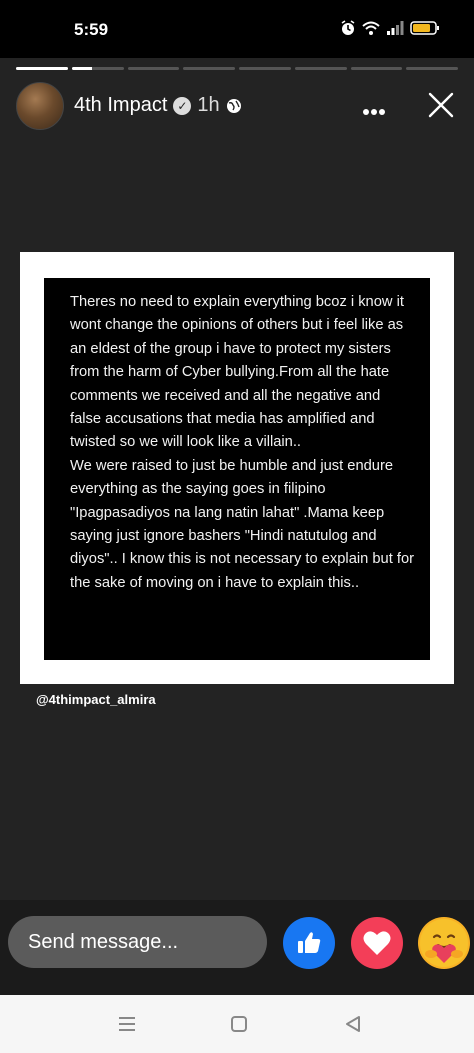 This screenshot has height=1053, width=474. I want to click on mention-tag: @4thimpact_almira, so click(96, 699).